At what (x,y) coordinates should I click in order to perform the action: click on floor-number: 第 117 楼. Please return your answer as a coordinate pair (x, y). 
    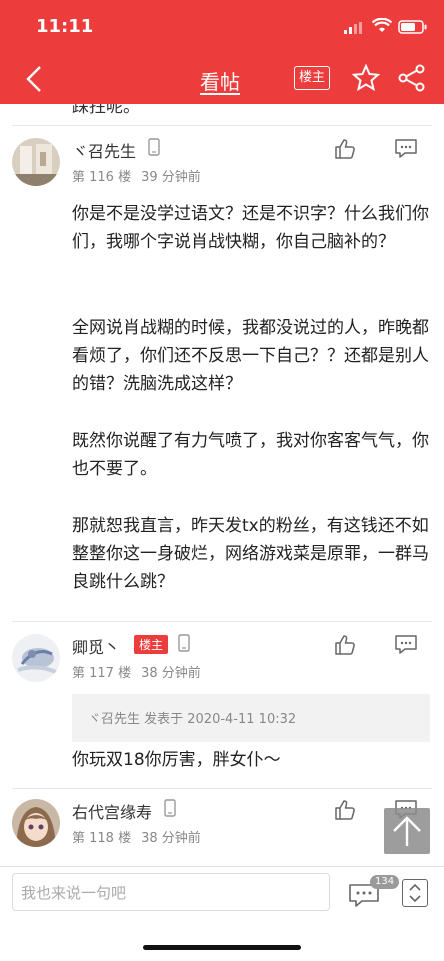
    Looking at the image, I should click on (102, 673).